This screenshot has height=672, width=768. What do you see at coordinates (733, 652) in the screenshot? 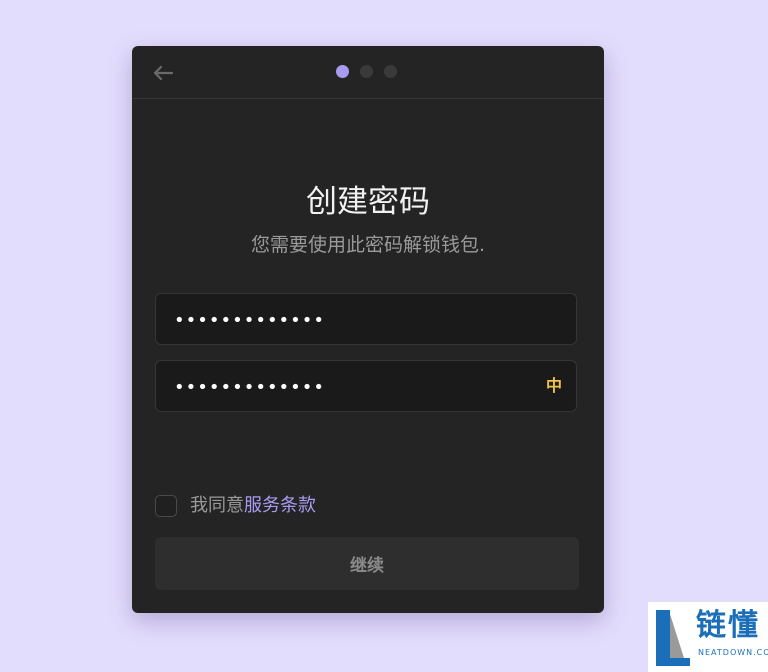
I see `watermark-site: NEATDOWN.COM` at bounding box center [733, 652].